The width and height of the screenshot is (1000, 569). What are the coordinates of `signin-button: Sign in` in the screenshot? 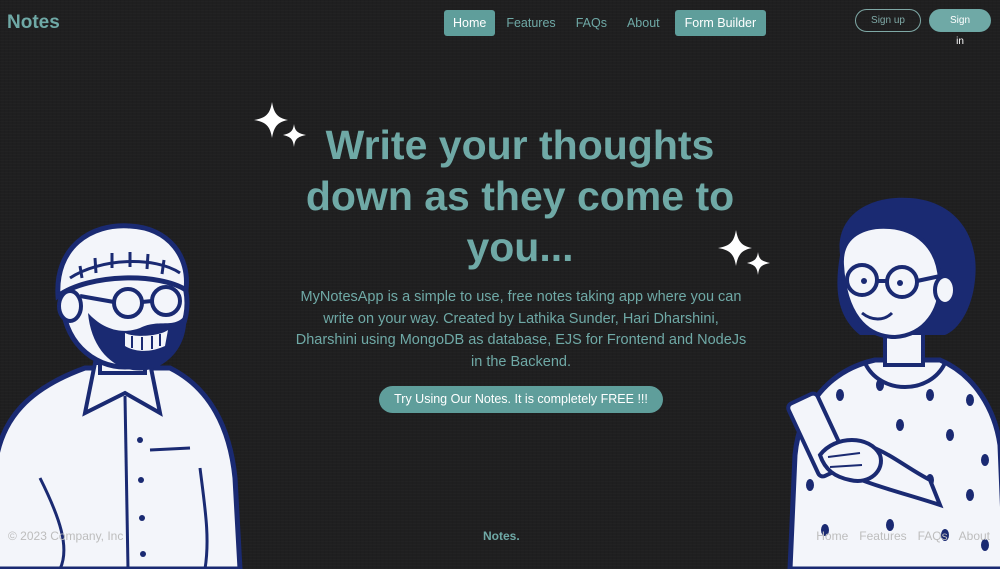 It's located at (960, 28).